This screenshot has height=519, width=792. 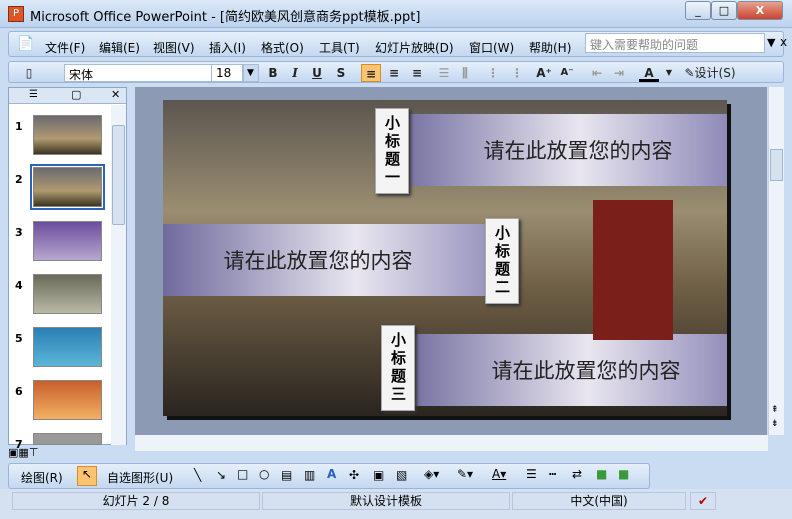 What do you see at coordinates (19, 391) in the screenshot?
I see `slide-number: 6` at bounding box center [19, 391].